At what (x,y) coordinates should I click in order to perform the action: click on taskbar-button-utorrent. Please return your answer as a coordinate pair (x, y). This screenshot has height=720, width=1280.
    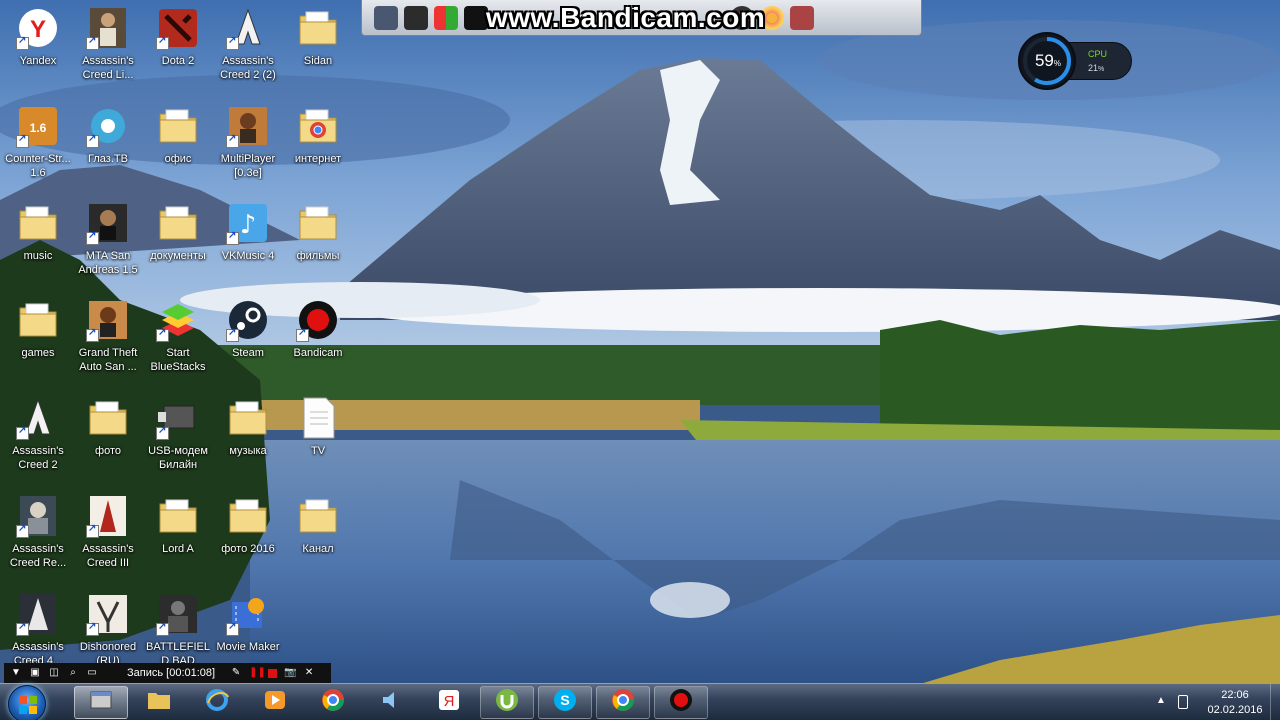
    Looking at the image, I should click on (507, 702).